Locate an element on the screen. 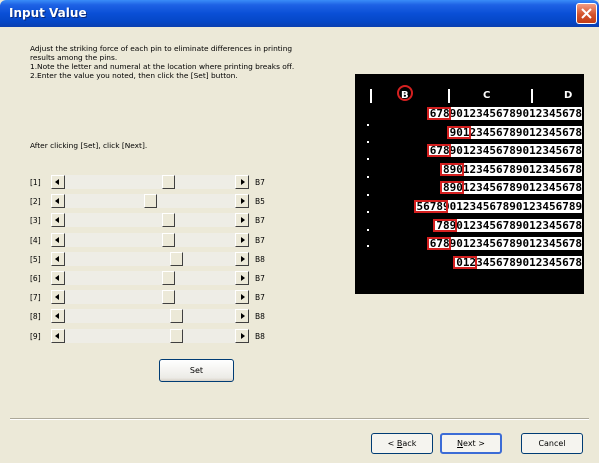 The height and width of the screenshot is (463, 599). close-icon is located at coordinates (586, 13).